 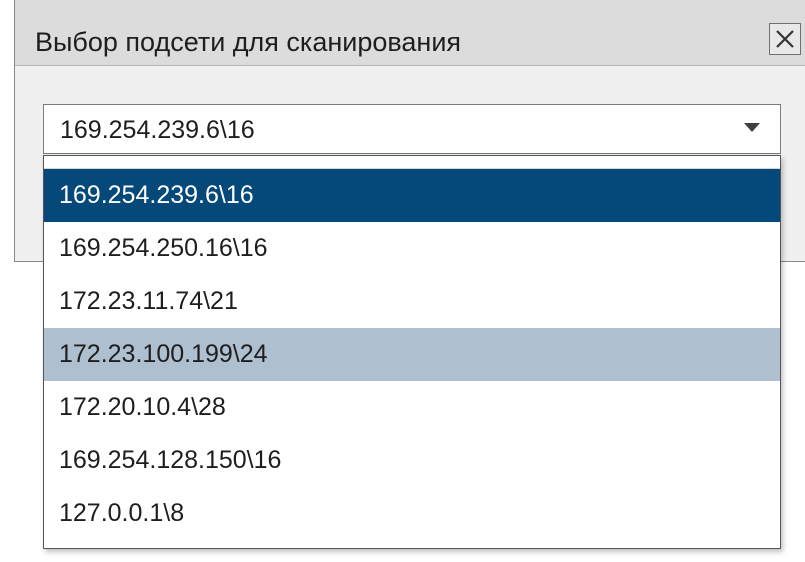 What do you see at coordinates (412, 162) in the screenshot?
I see `dropdown-list-header` at bounding box center [412, 162].